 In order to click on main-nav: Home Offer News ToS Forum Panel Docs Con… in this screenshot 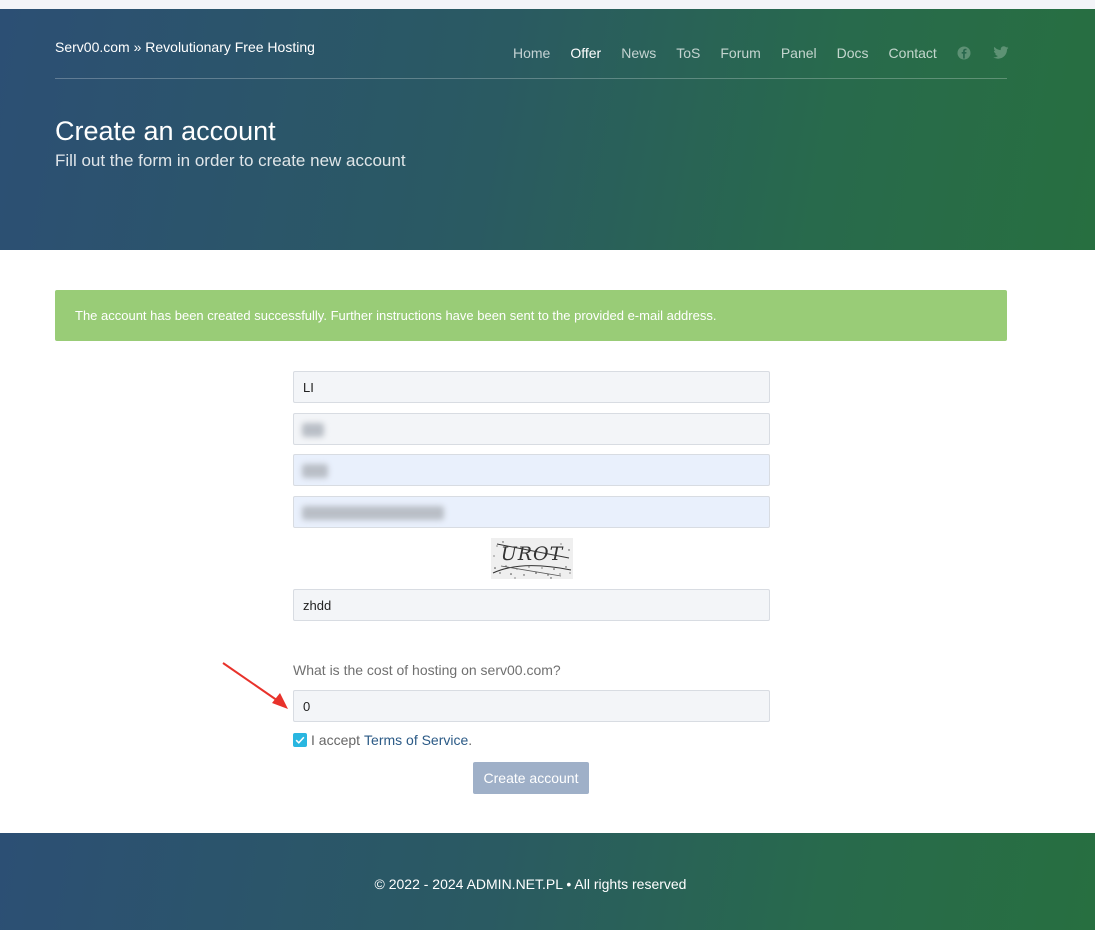, I will do `click(771, 53)`.